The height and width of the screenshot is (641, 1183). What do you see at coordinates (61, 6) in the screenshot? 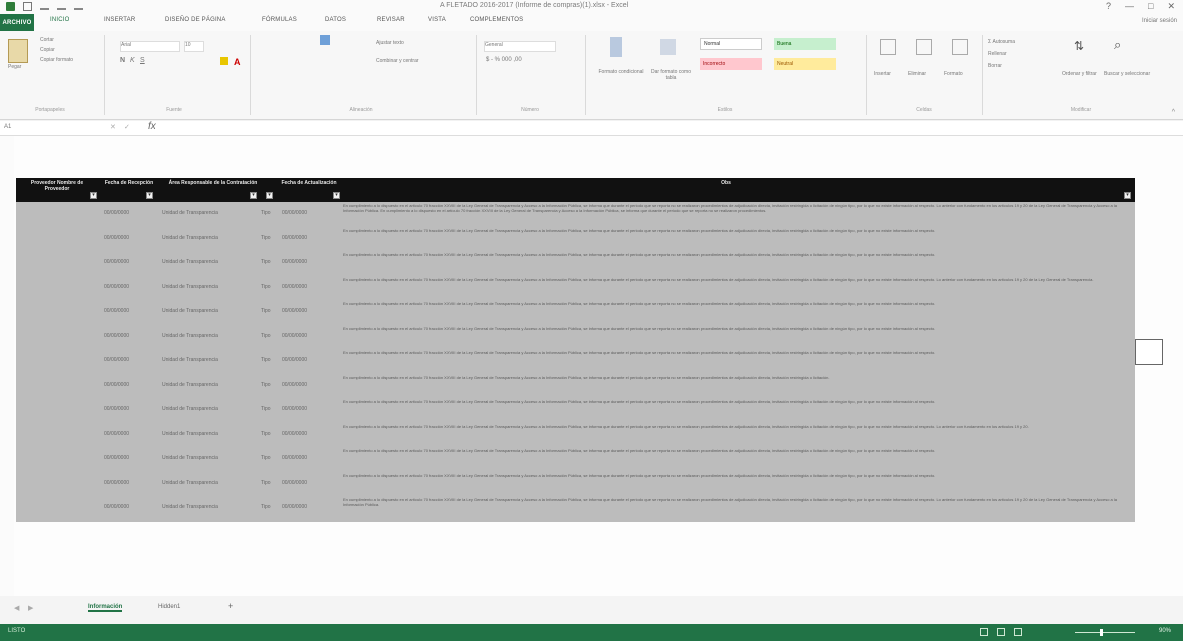
I see `redo-icon` at bounding box center [61, 6].